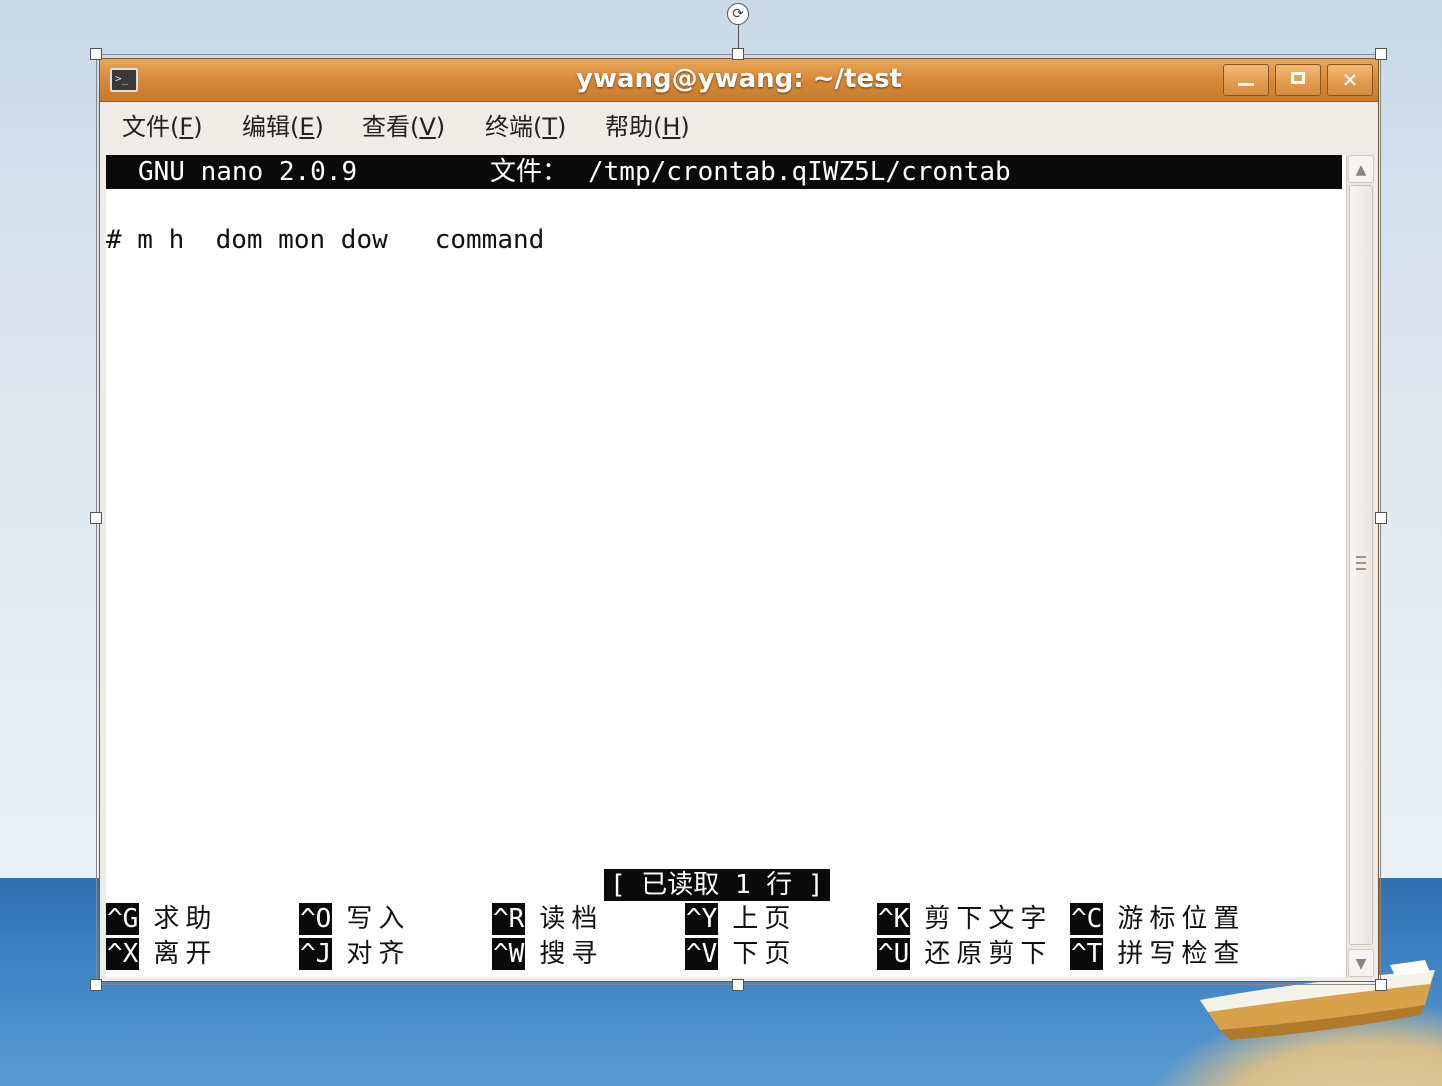  Describe the element at coordinates (198, 127) in the screenshot. I see `menu-file-suffix: )` at that location.